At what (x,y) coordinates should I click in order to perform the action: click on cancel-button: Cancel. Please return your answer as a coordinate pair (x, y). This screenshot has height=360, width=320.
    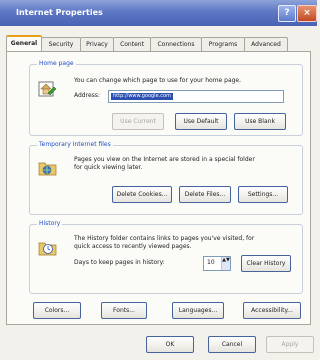
    Looking at the image, I should click on (232, 344).